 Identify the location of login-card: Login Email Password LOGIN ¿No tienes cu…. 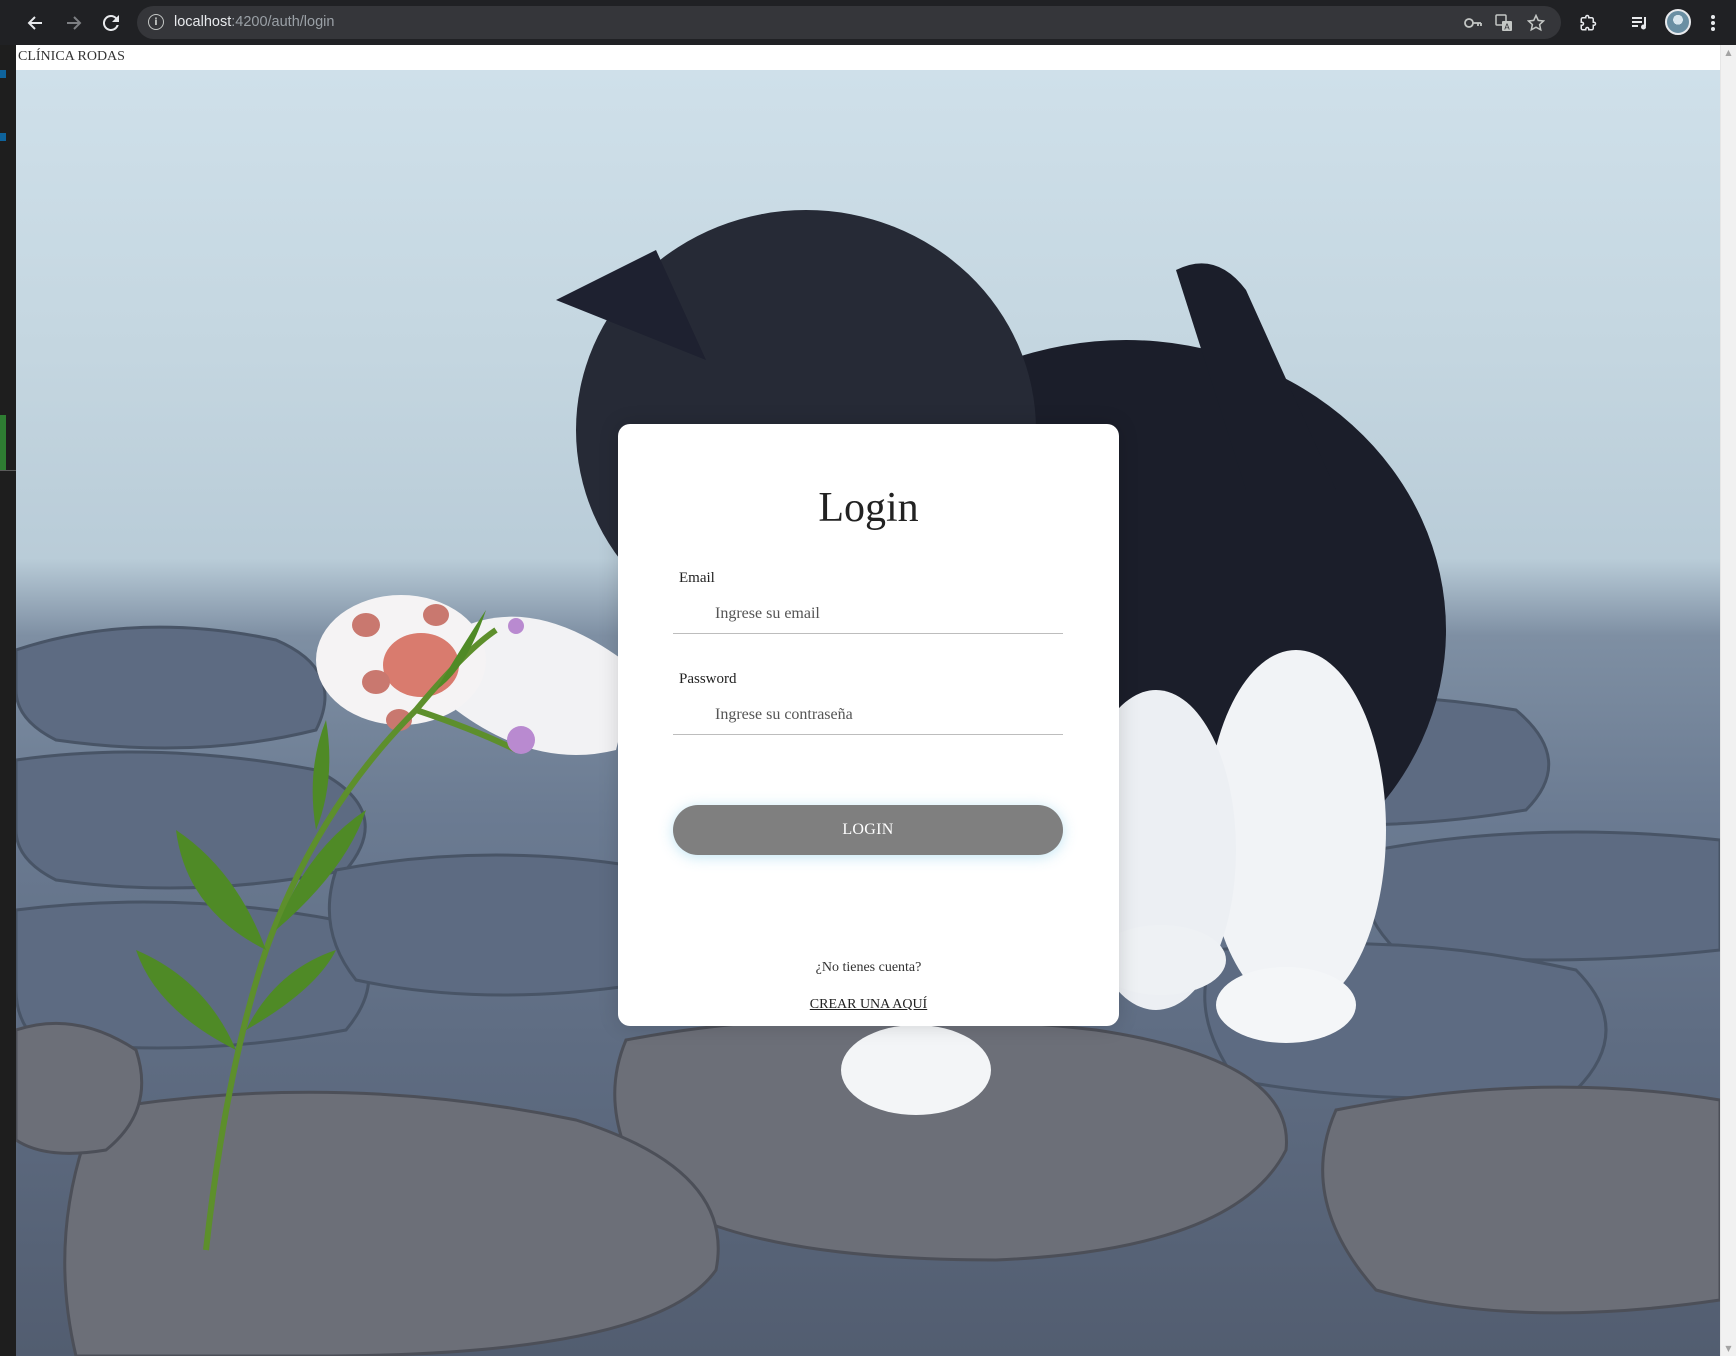
(868, 725).